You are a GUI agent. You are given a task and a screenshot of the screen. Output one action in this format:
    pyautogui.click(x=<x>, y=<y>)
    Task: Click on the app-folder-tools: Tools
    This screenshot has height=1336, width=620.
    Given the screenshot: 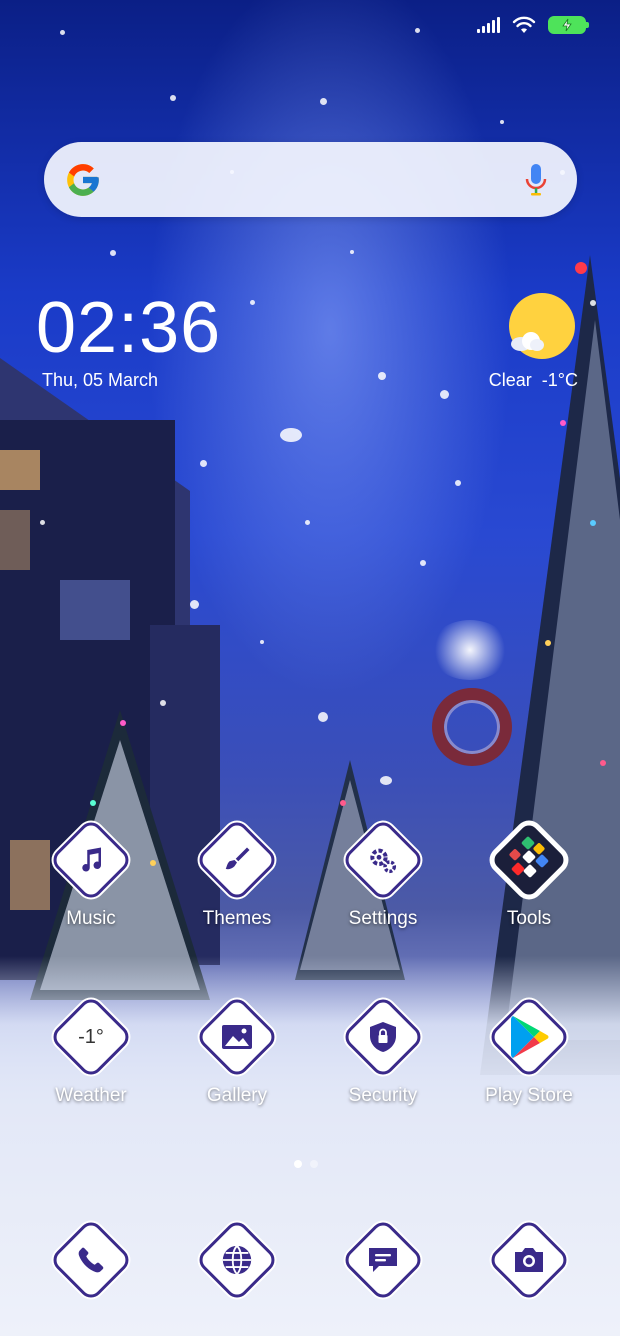 What is the action you would take?
    pyautogui.click(x=529, y=873)
    